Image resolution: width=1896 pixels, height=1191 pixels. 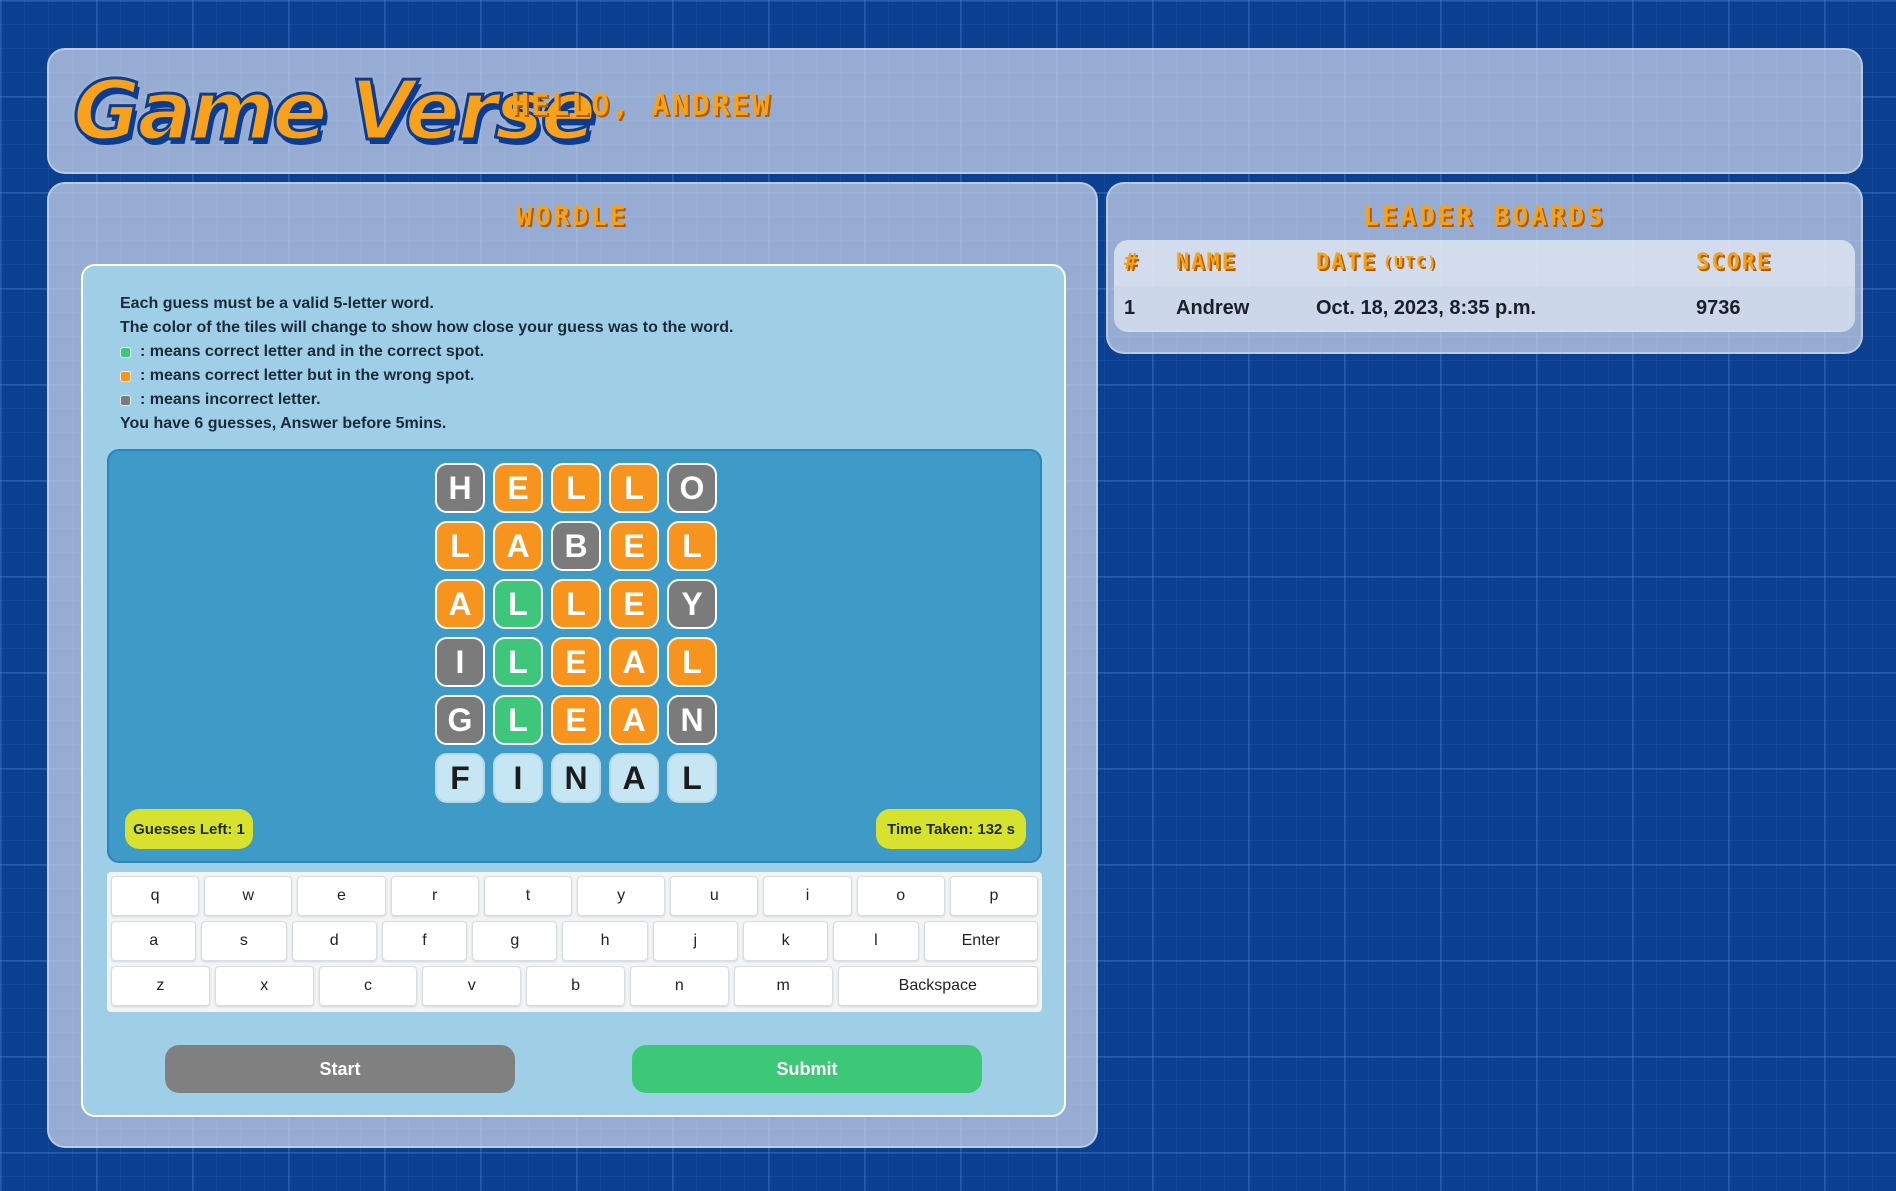 What do you see at coordinates (125, 352) in the screenshot?
I see `green-dot-icon` at bounding box center [125, 352].